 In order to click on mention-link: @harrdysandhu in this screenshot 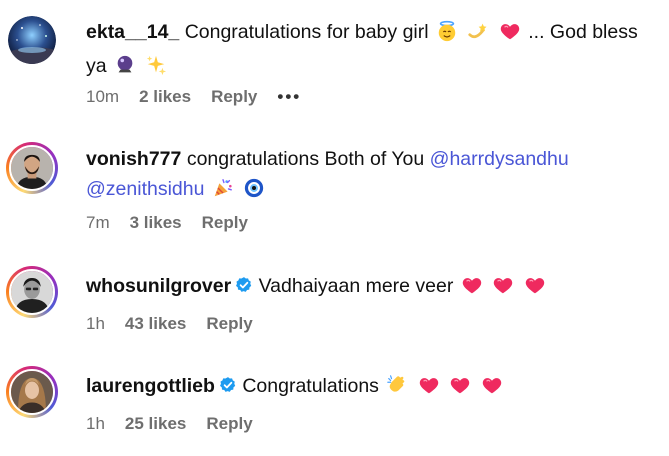, I will do `click(499, 159)`.